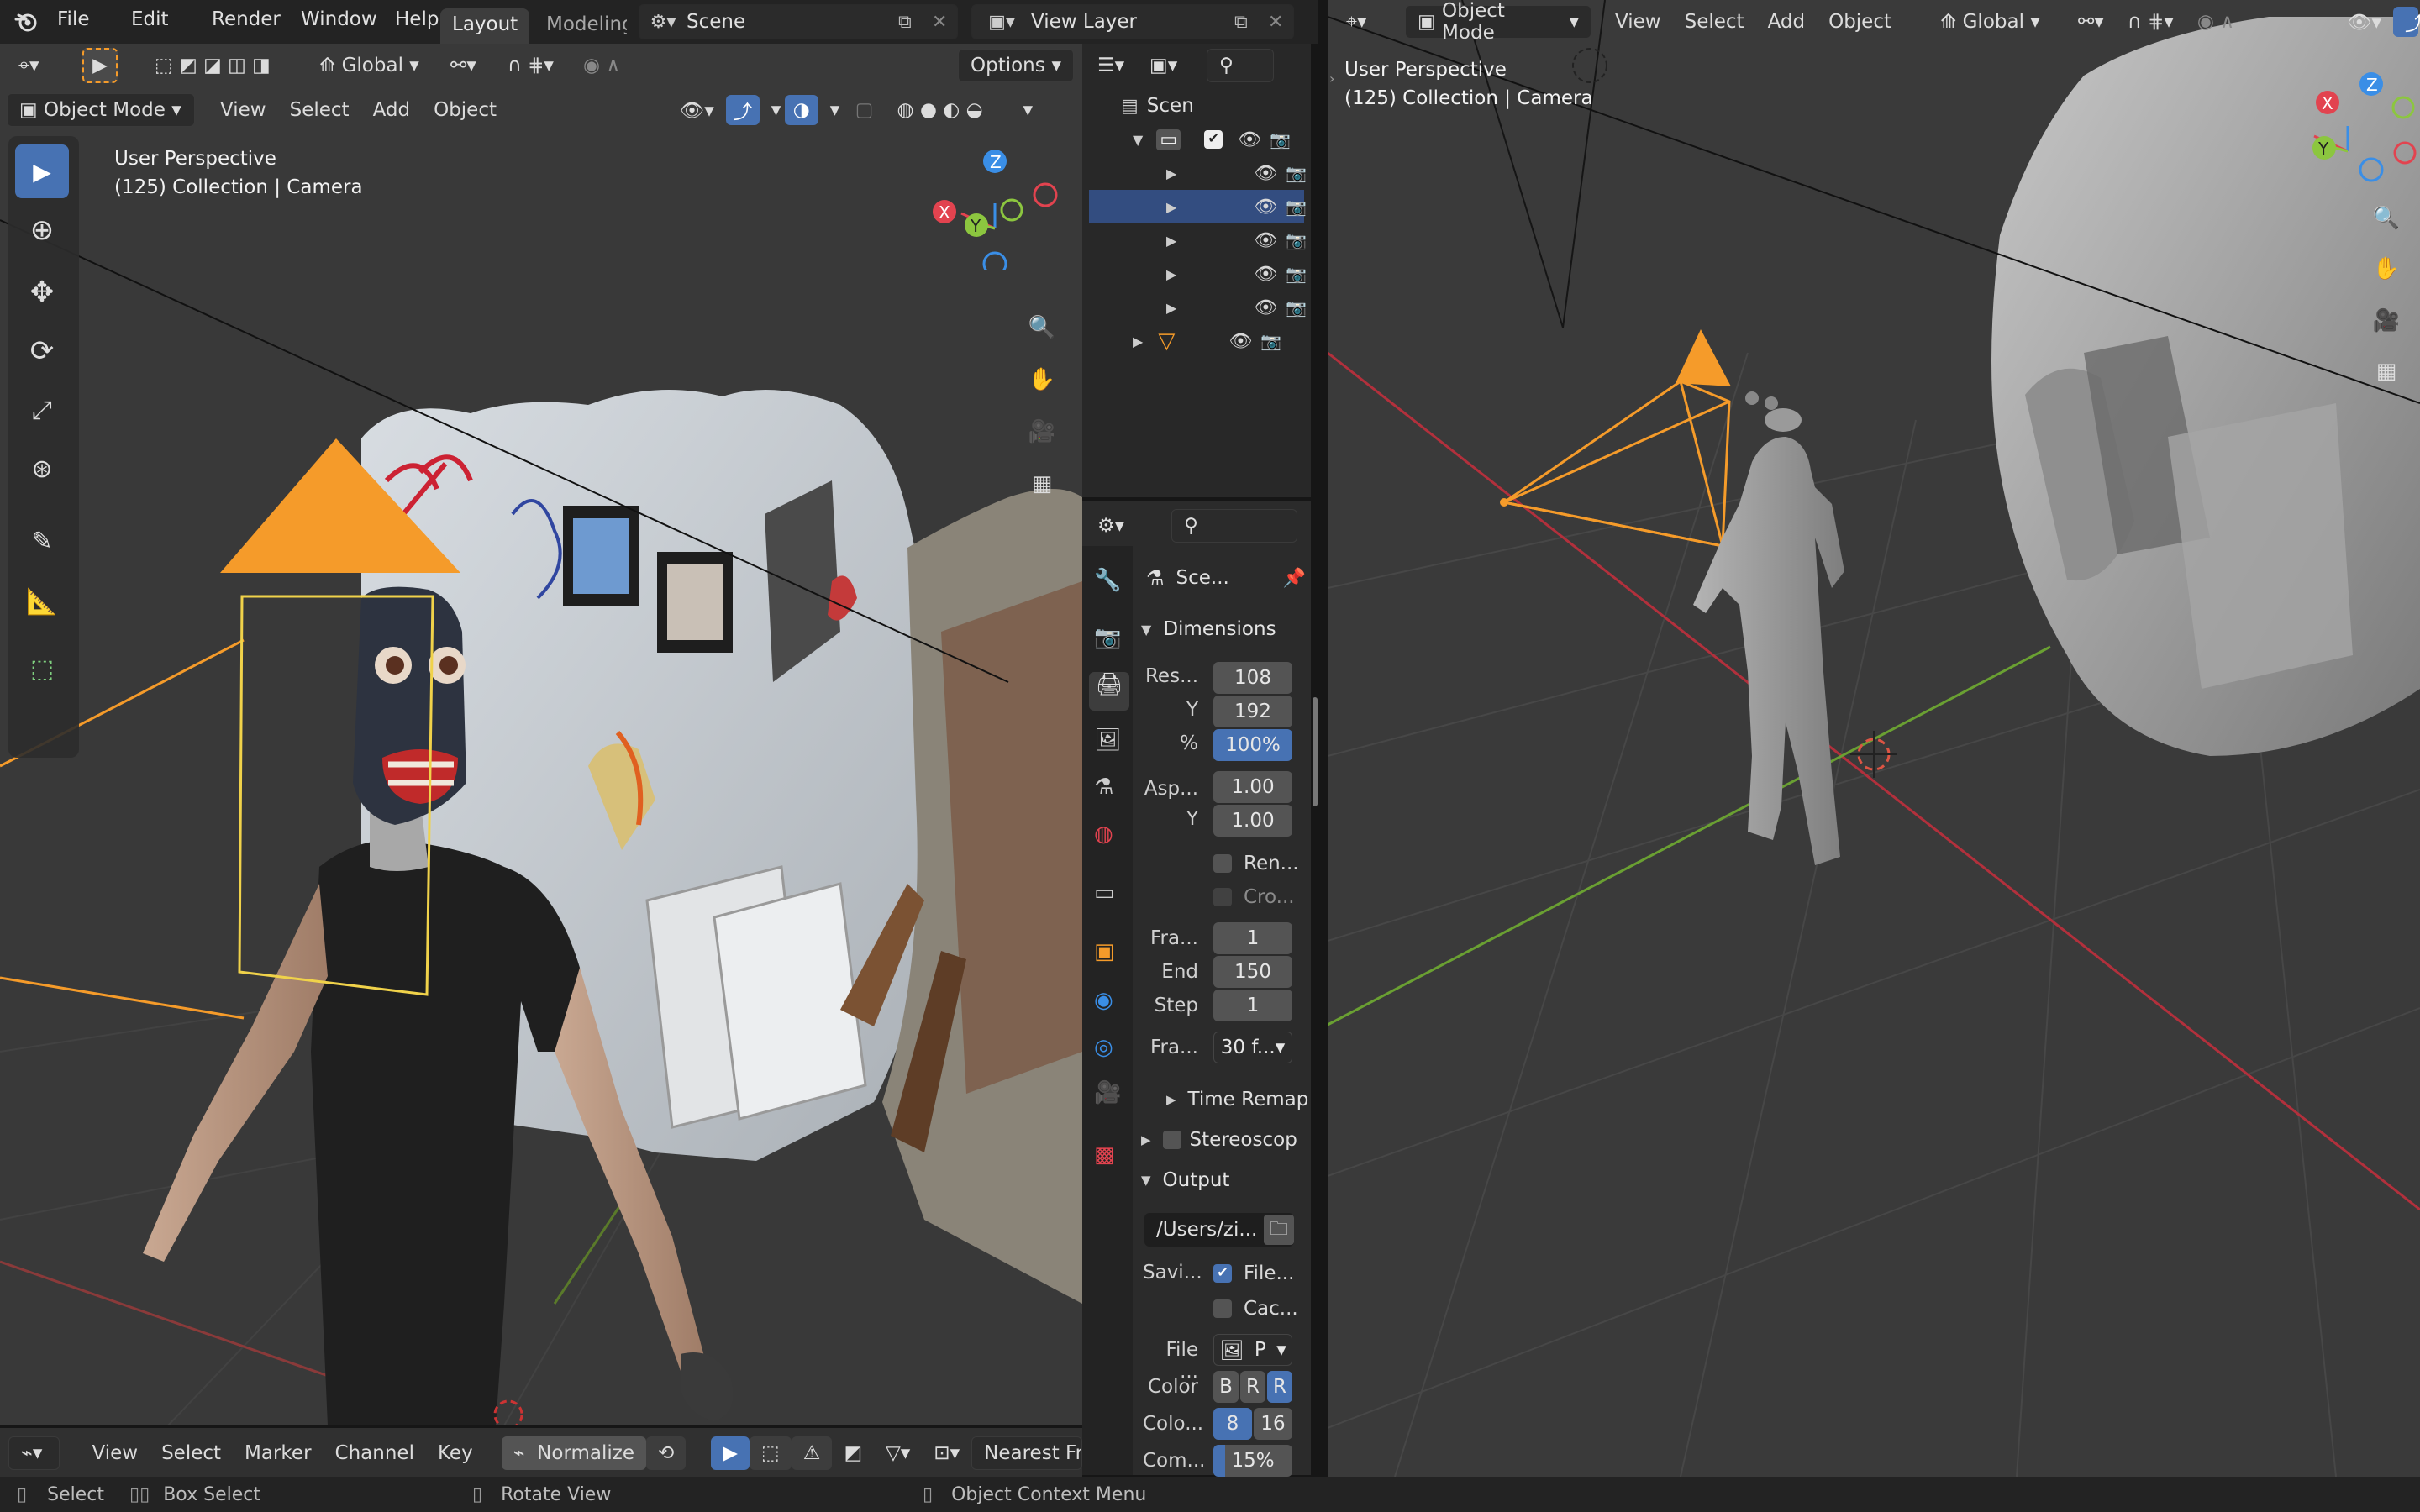  Describe the element at coordinates (1133, 22) in the screenshot. I see `view-layer-name: View Layer` at that location.